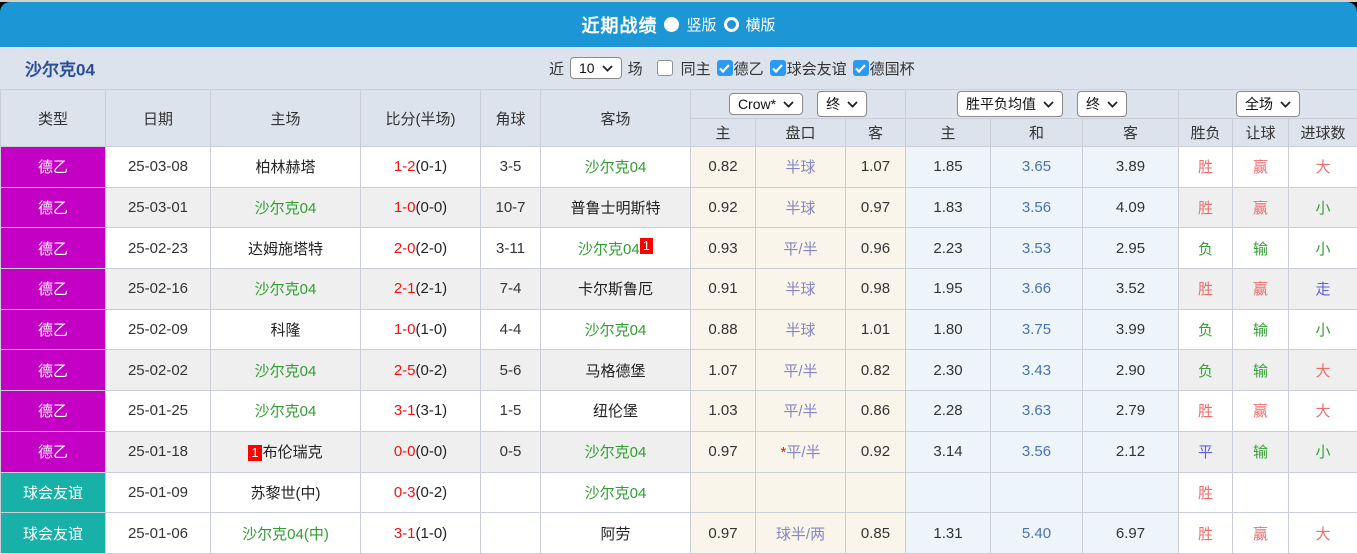 This screenshot has width=1357, height=554. Describe the element at coordinates (158, 370) in the screenshot. I see `cell-date: 25-02-02` at that location.